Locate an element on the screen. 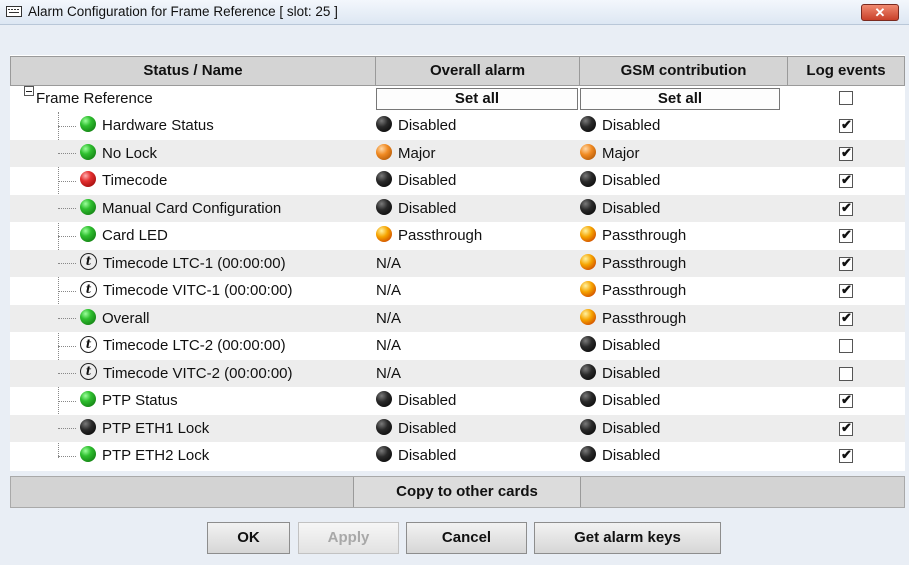 The height and width of the screenshot is (565, 909). table-row: Overall N/A Passthrough ✔ is located at coordinates (457, 318).